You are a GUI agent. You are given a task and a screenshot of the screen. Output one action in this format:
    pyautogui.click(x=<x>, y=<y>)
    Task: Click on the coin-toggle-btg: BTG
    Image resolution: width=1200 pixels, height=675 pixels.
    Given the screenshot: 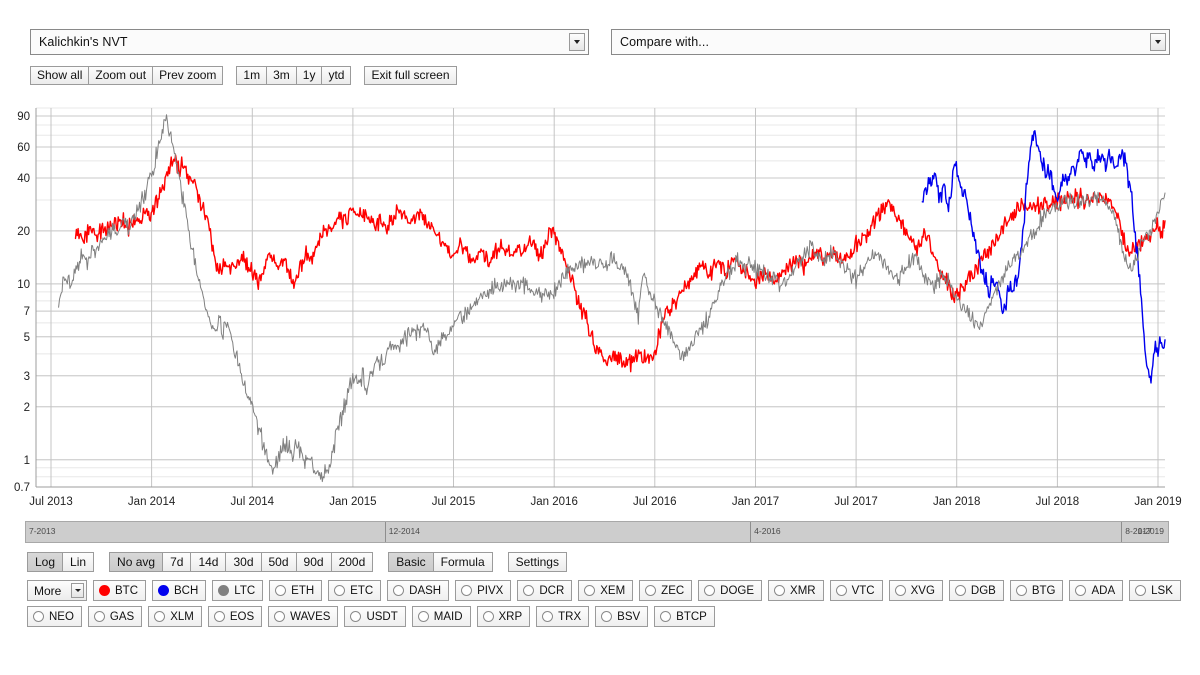 What is the action you would take?
    pyautogui.click(x=1036, y=590)
    